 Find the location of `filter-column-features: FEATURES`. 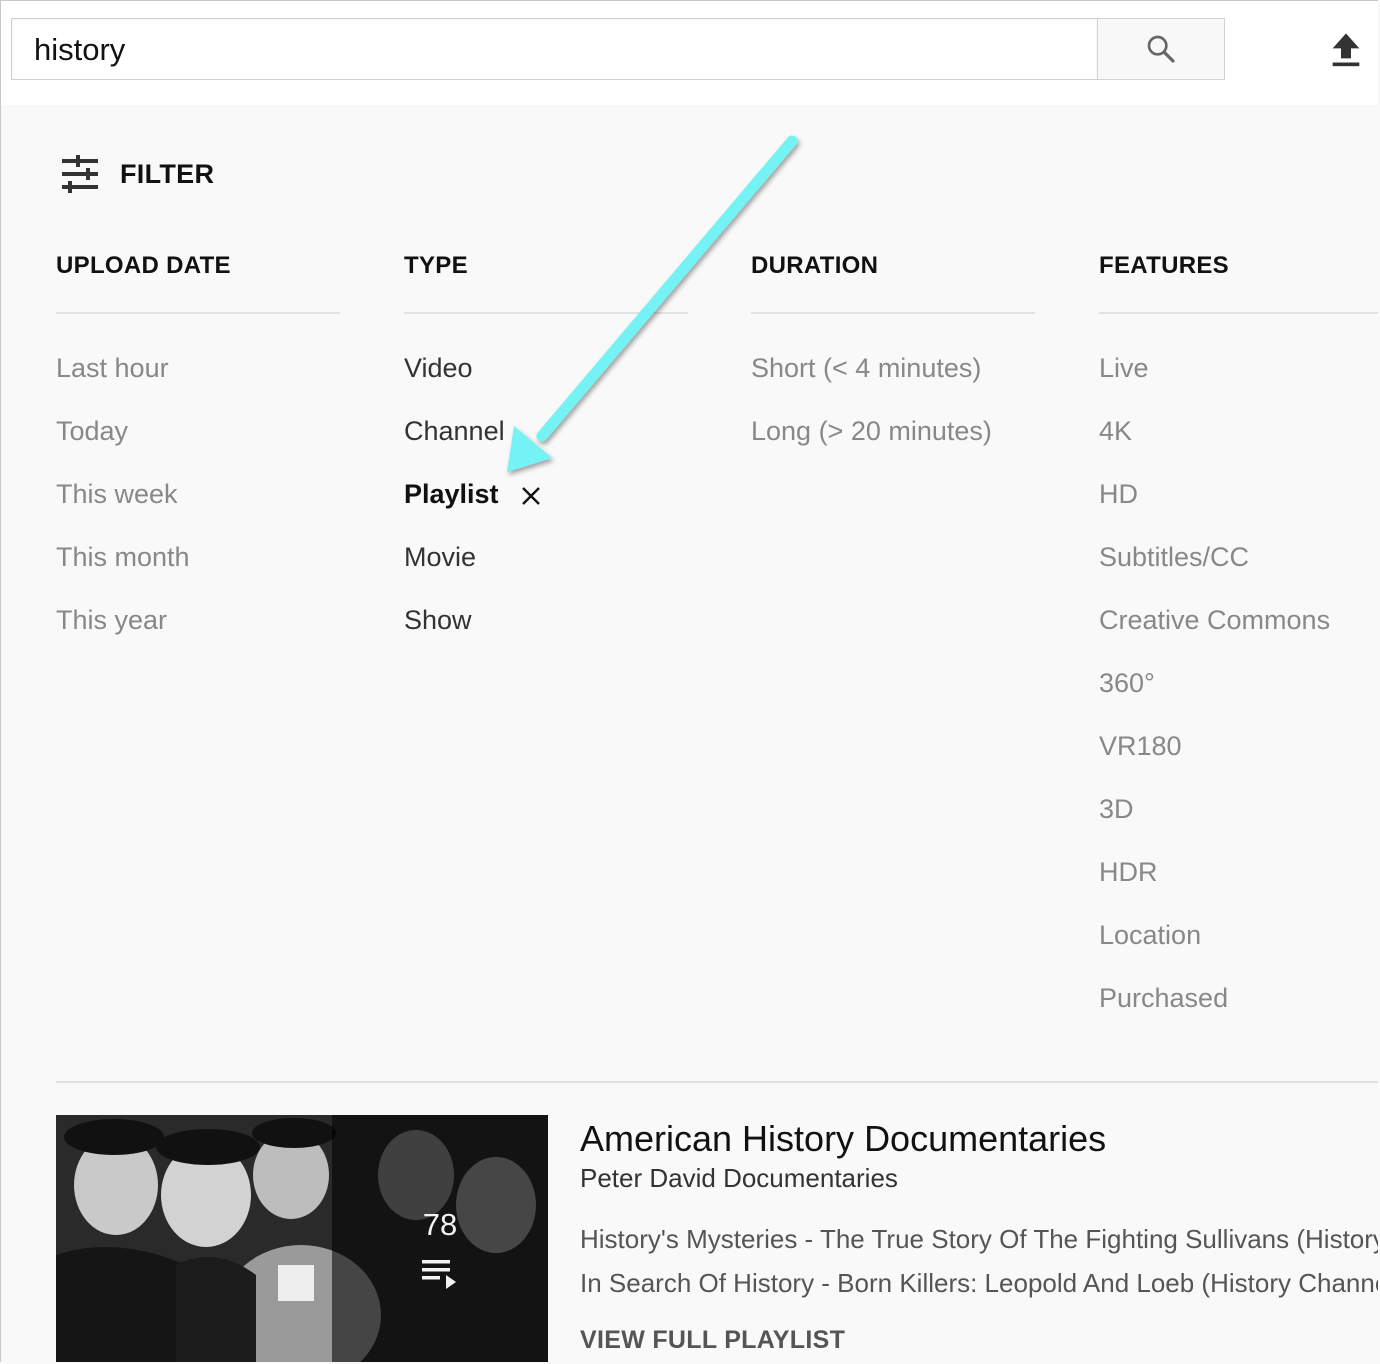

filter-column-features: FEATURES is located at coordinates (1238, 281).